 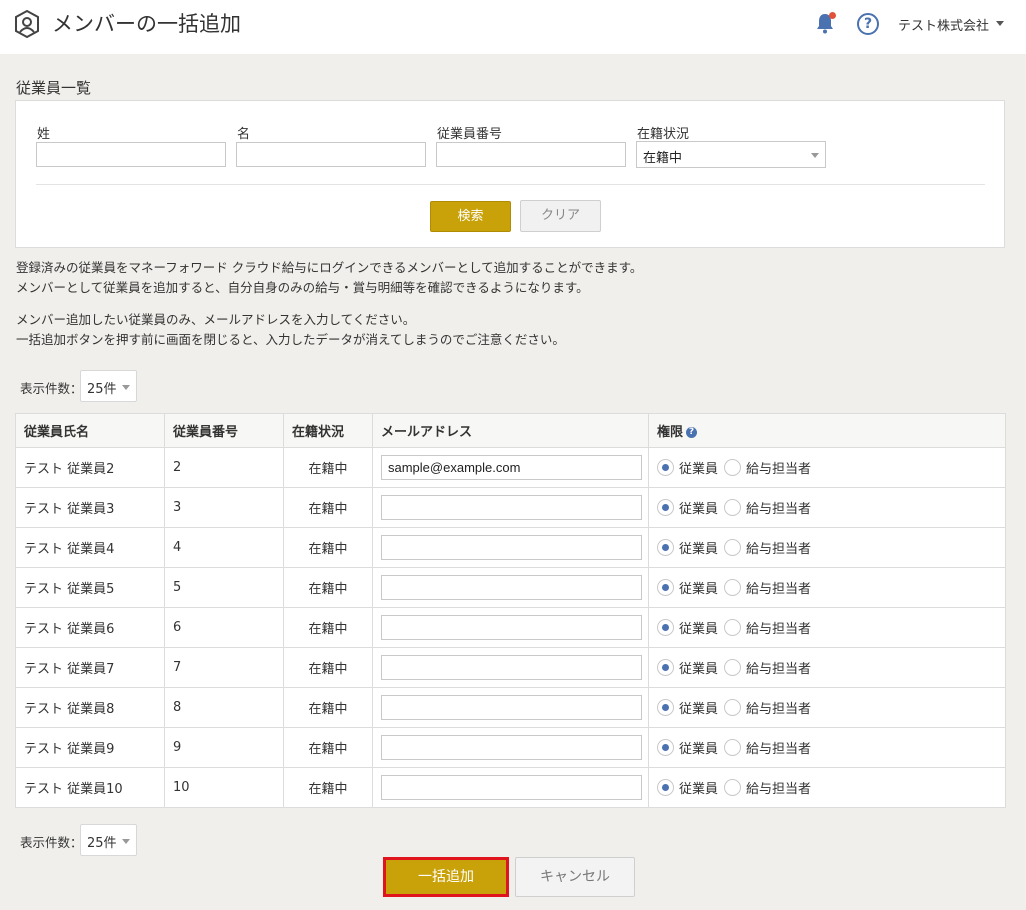 I want to click on employee-name-cell: テスト 従業員8, so click(x=90, y=707).